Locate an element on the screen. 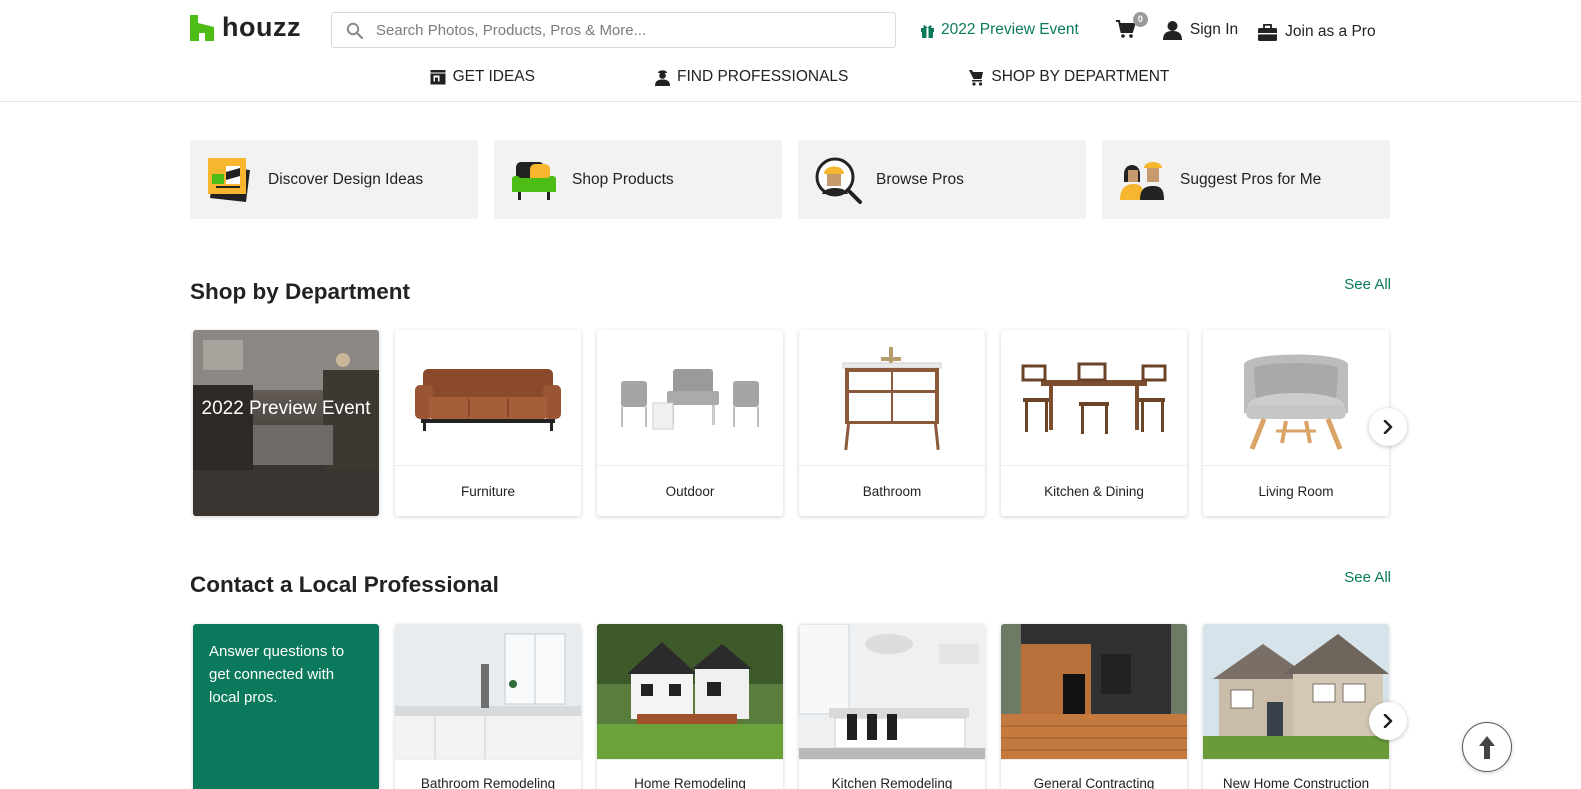  join-pro-label: Join as a Pro is located at coordinates (1330, 31).